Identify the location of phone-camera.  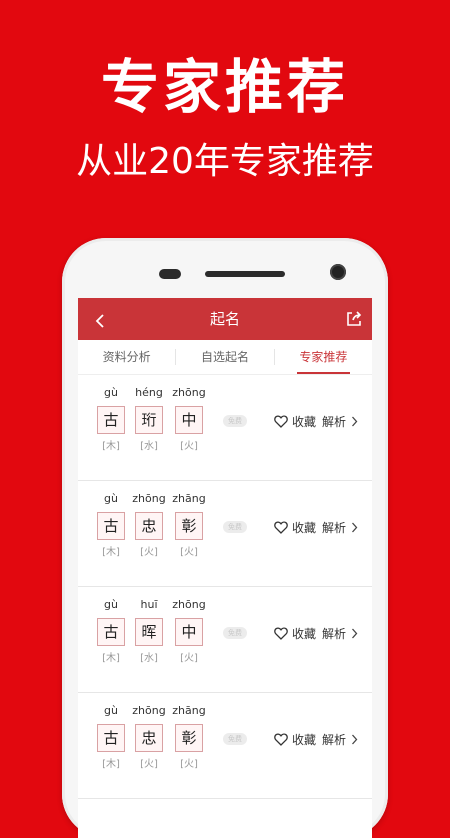
(338, 272).